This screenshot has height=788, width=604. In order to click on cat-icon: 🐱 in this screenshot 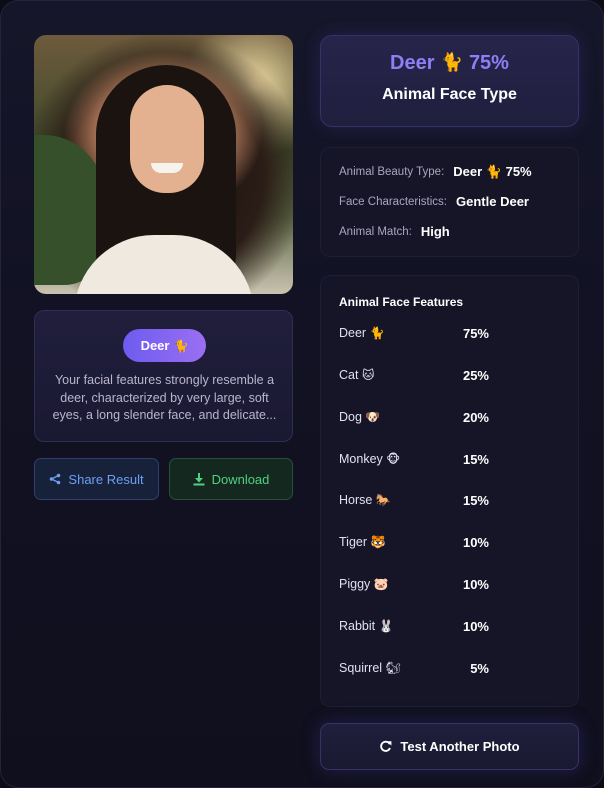, I will do `click(368, 375)`.